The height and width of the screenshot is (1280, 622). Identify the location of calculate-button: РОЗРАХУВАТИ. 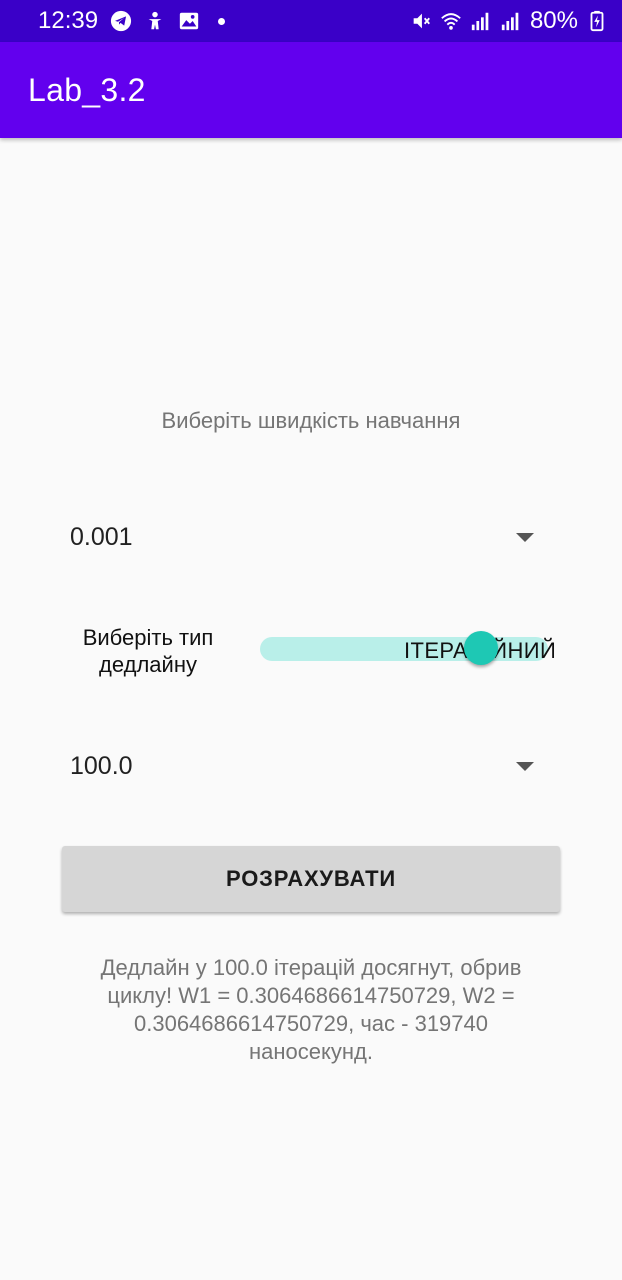
(311, 879).